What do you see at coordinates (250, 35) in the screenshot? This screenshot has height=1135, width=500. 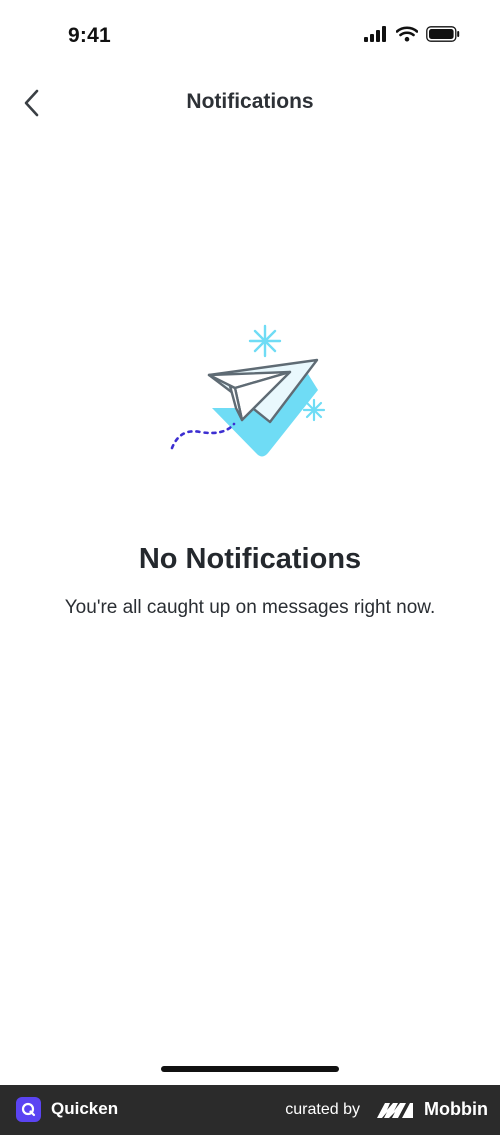 I see `status-bar: 9:41` at bounding box center [250, 35].